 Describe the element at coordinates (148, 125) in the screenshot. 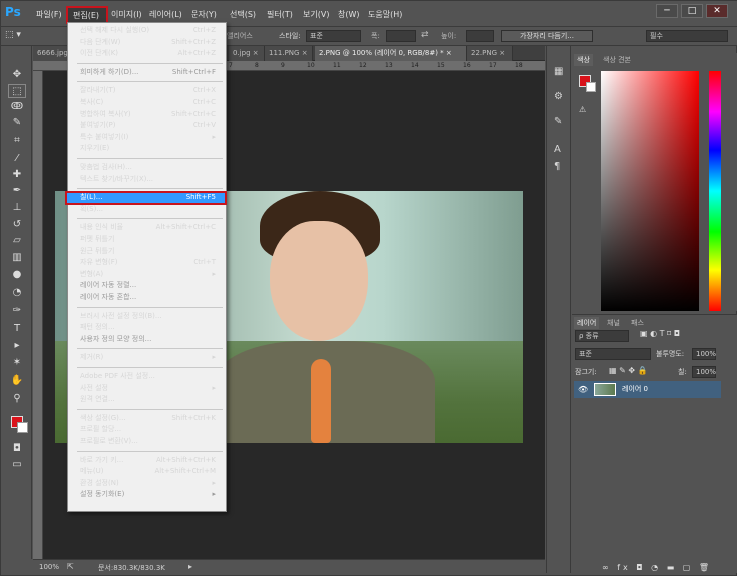

I see `edit-menu-item: 붙여넣기(P) Ctrl+V` at that location.